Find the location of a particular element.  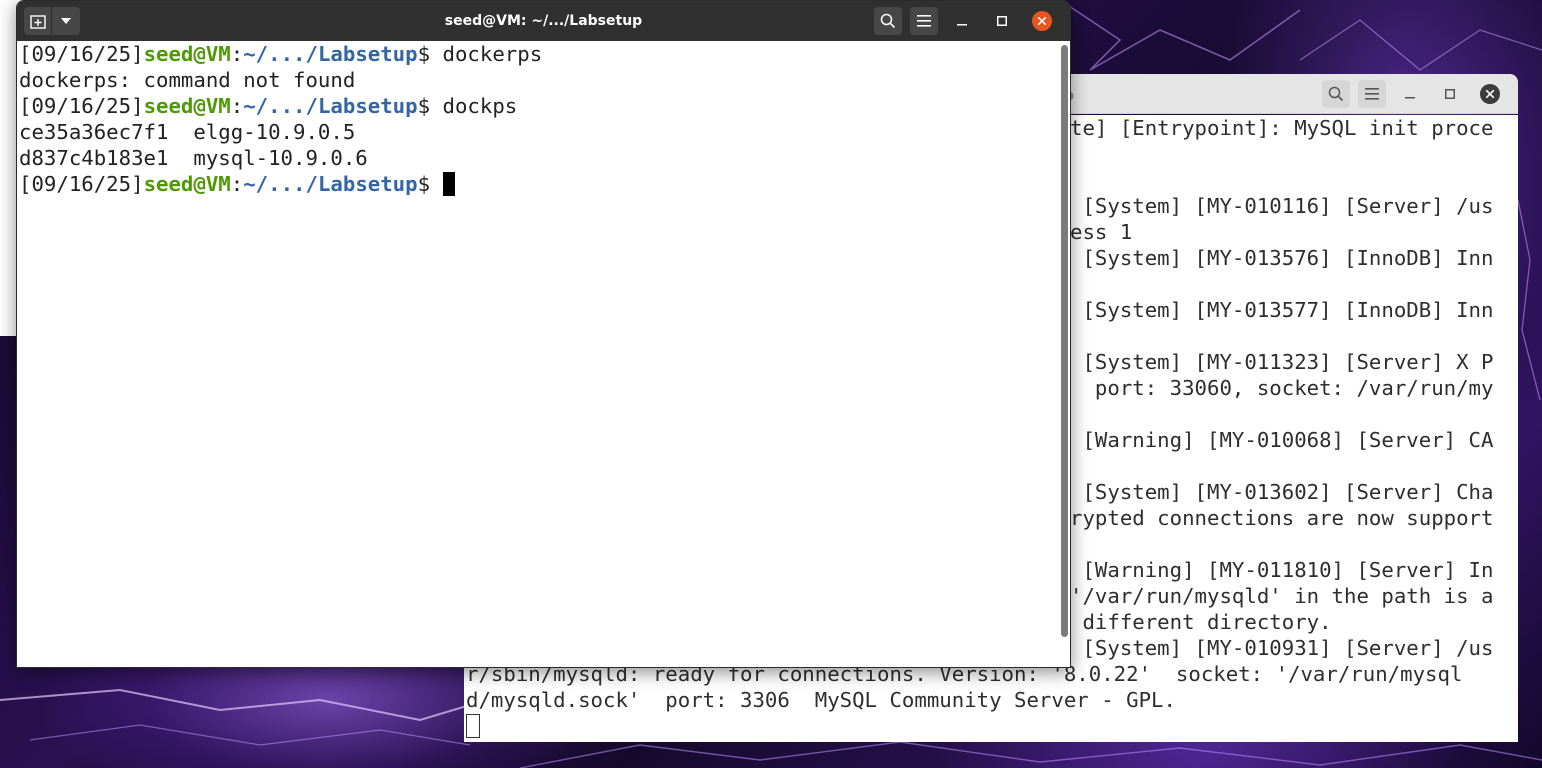

output-line: ce35a36ec7f1 elgg-10.9.0.5 is located at coordinates (187, 132).